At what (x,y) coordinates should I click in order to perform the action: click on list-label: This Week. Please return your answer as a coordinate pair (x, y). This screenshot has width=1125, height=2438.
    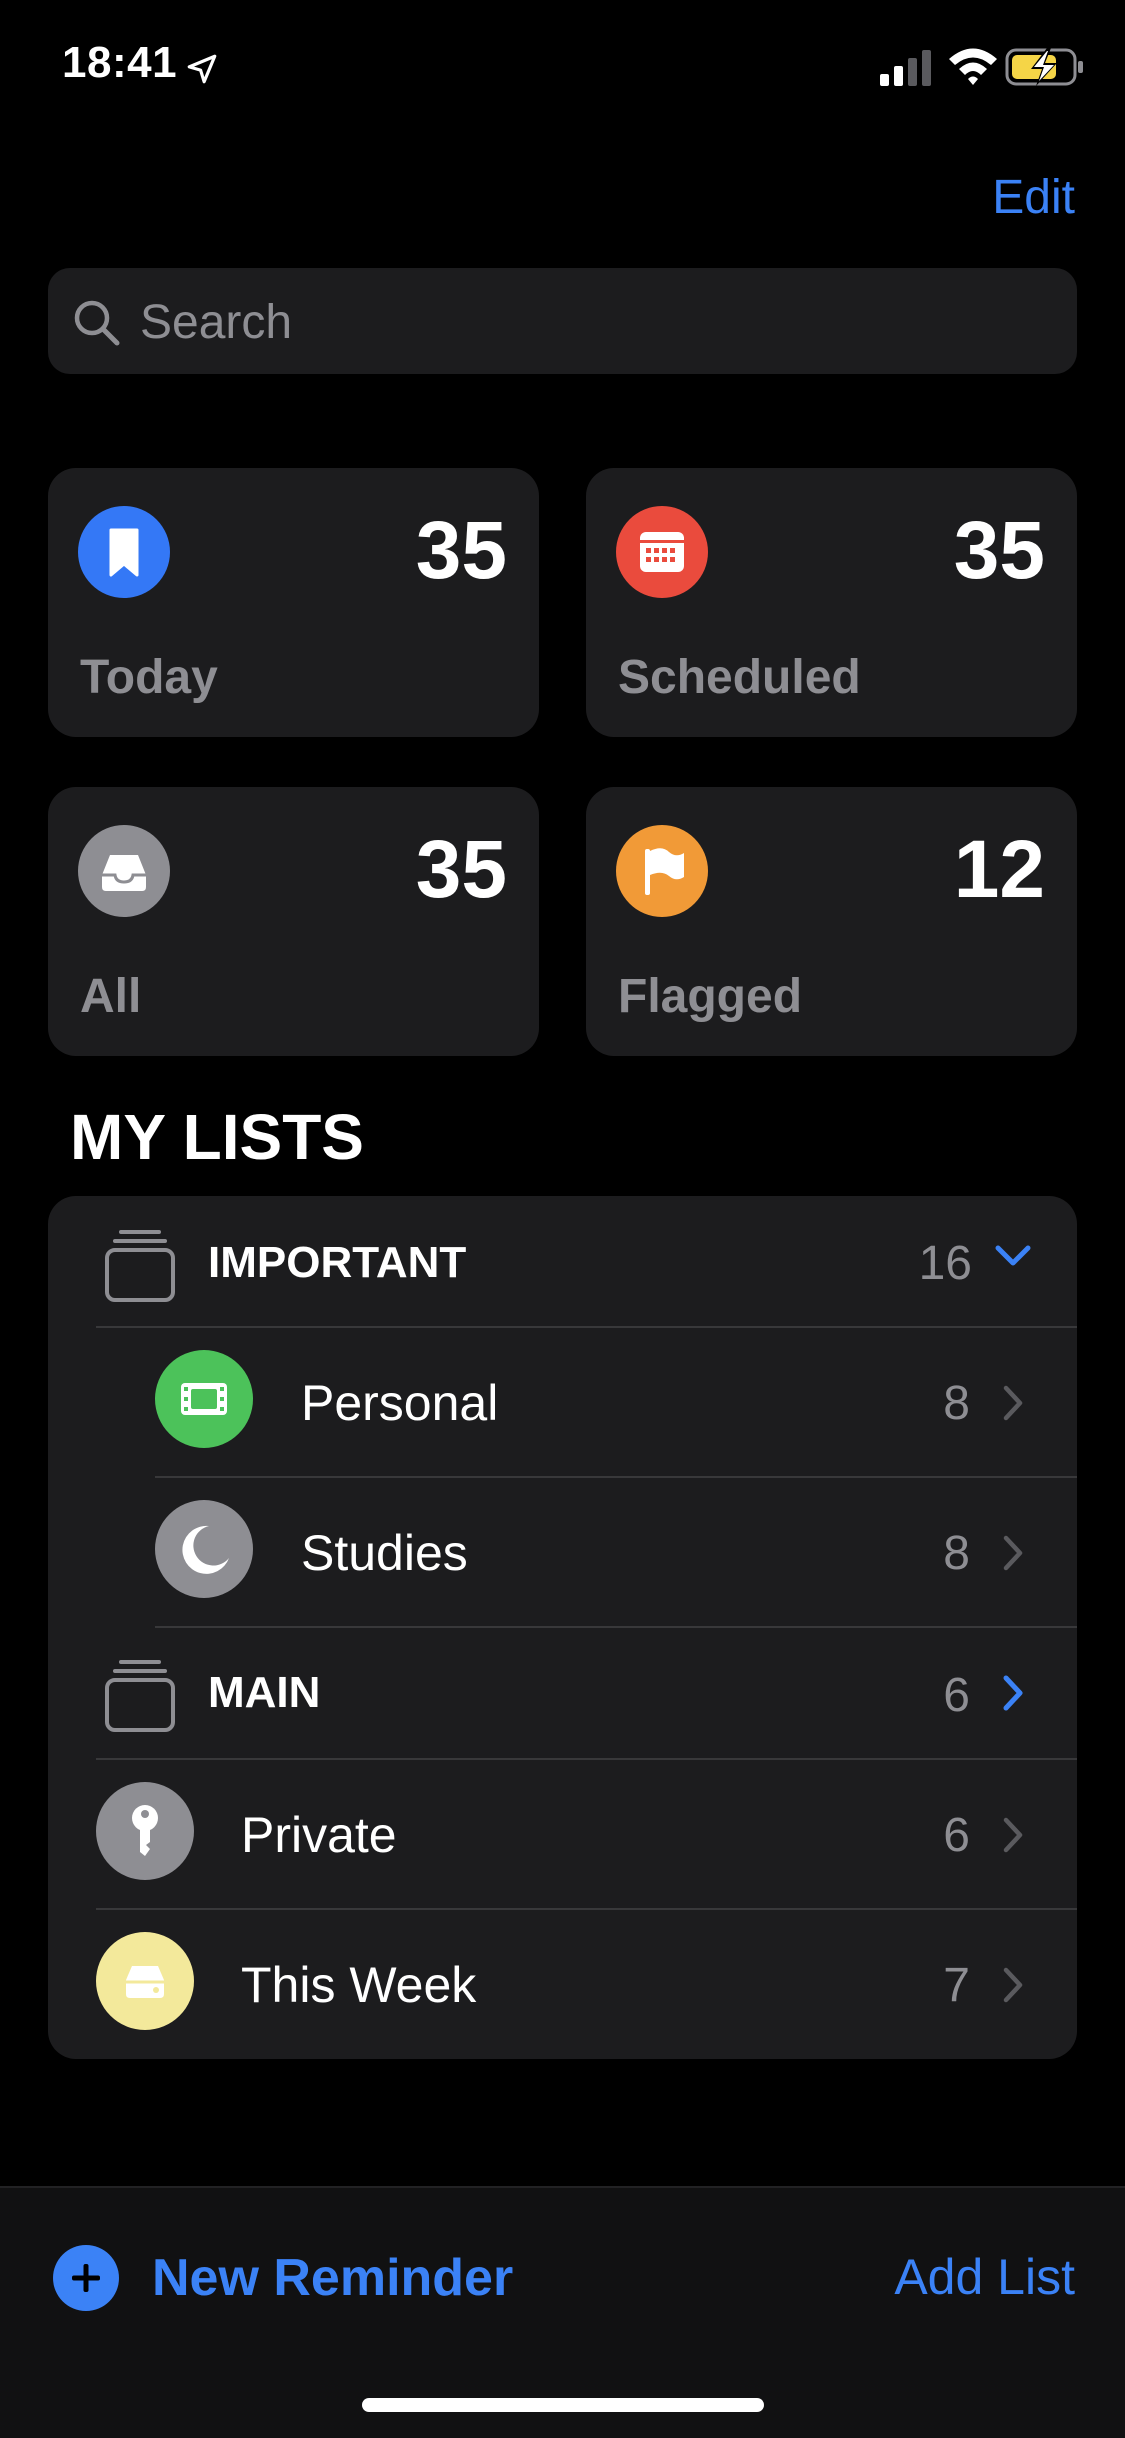
    Looking at the image, I should click on (359, 1985).